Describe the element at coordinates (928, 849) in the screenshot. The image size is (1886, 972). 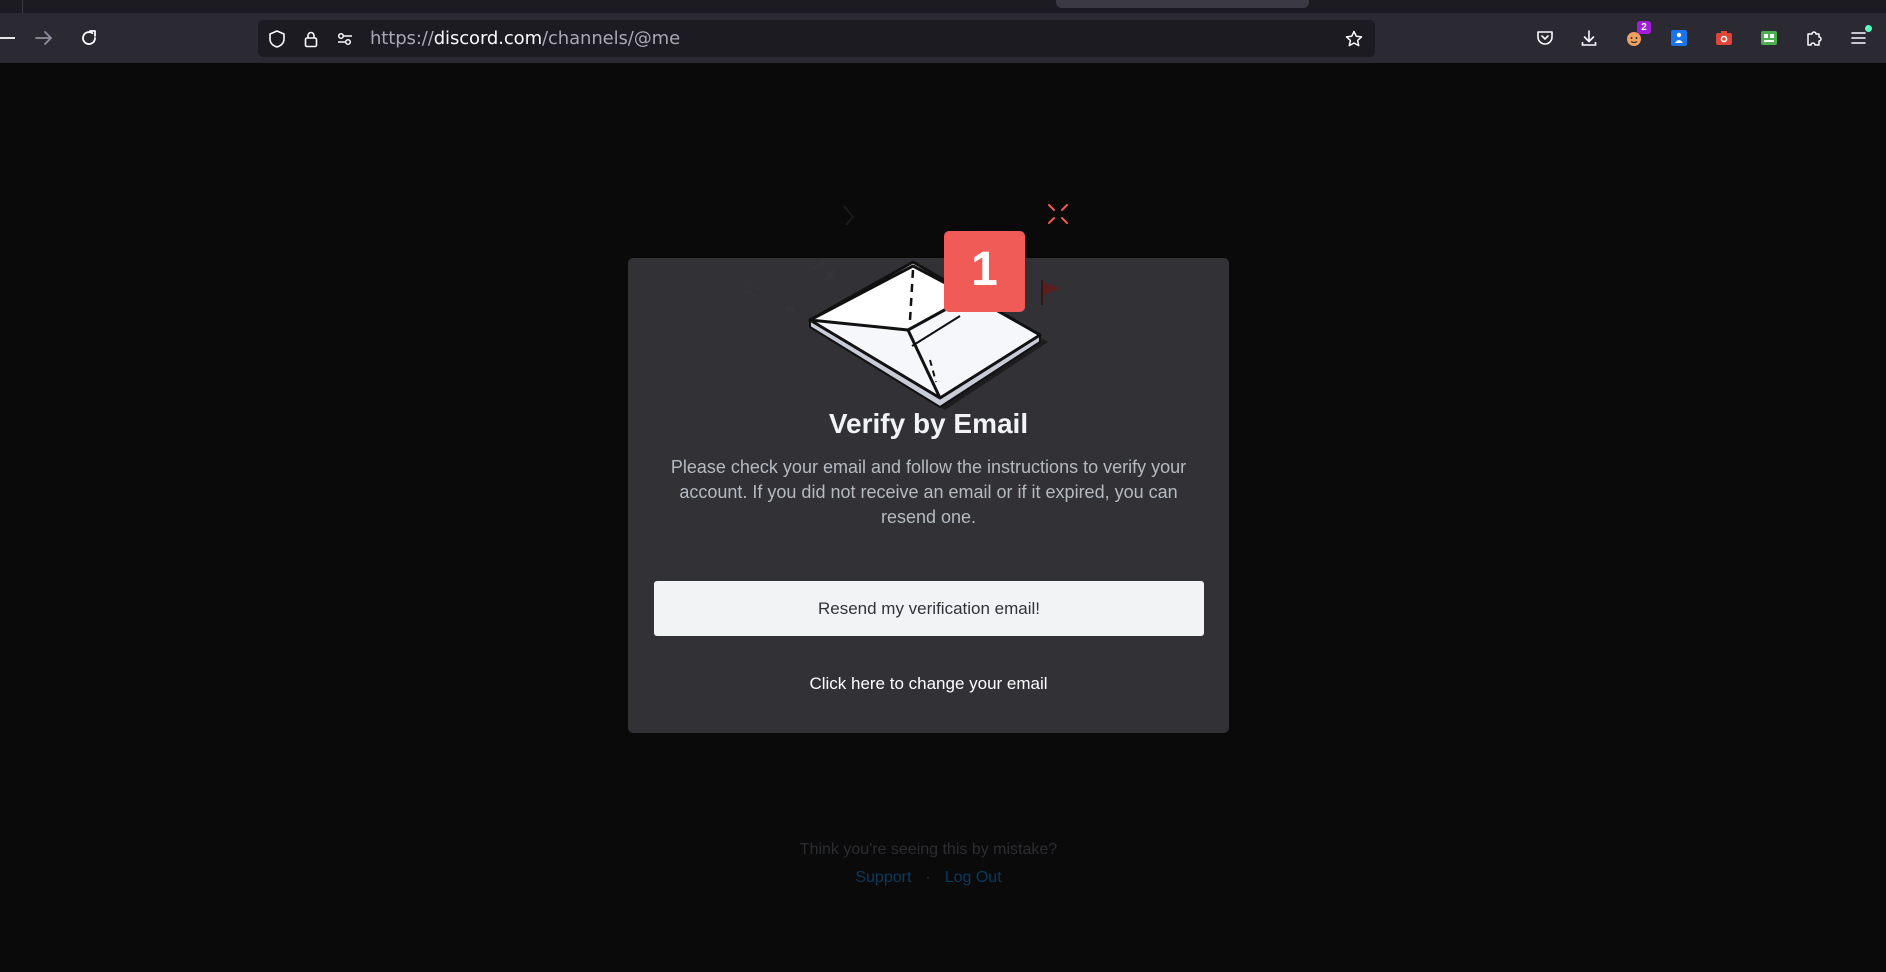
I see `mistake-text: Think you're seeing this by mistake?` at that location.